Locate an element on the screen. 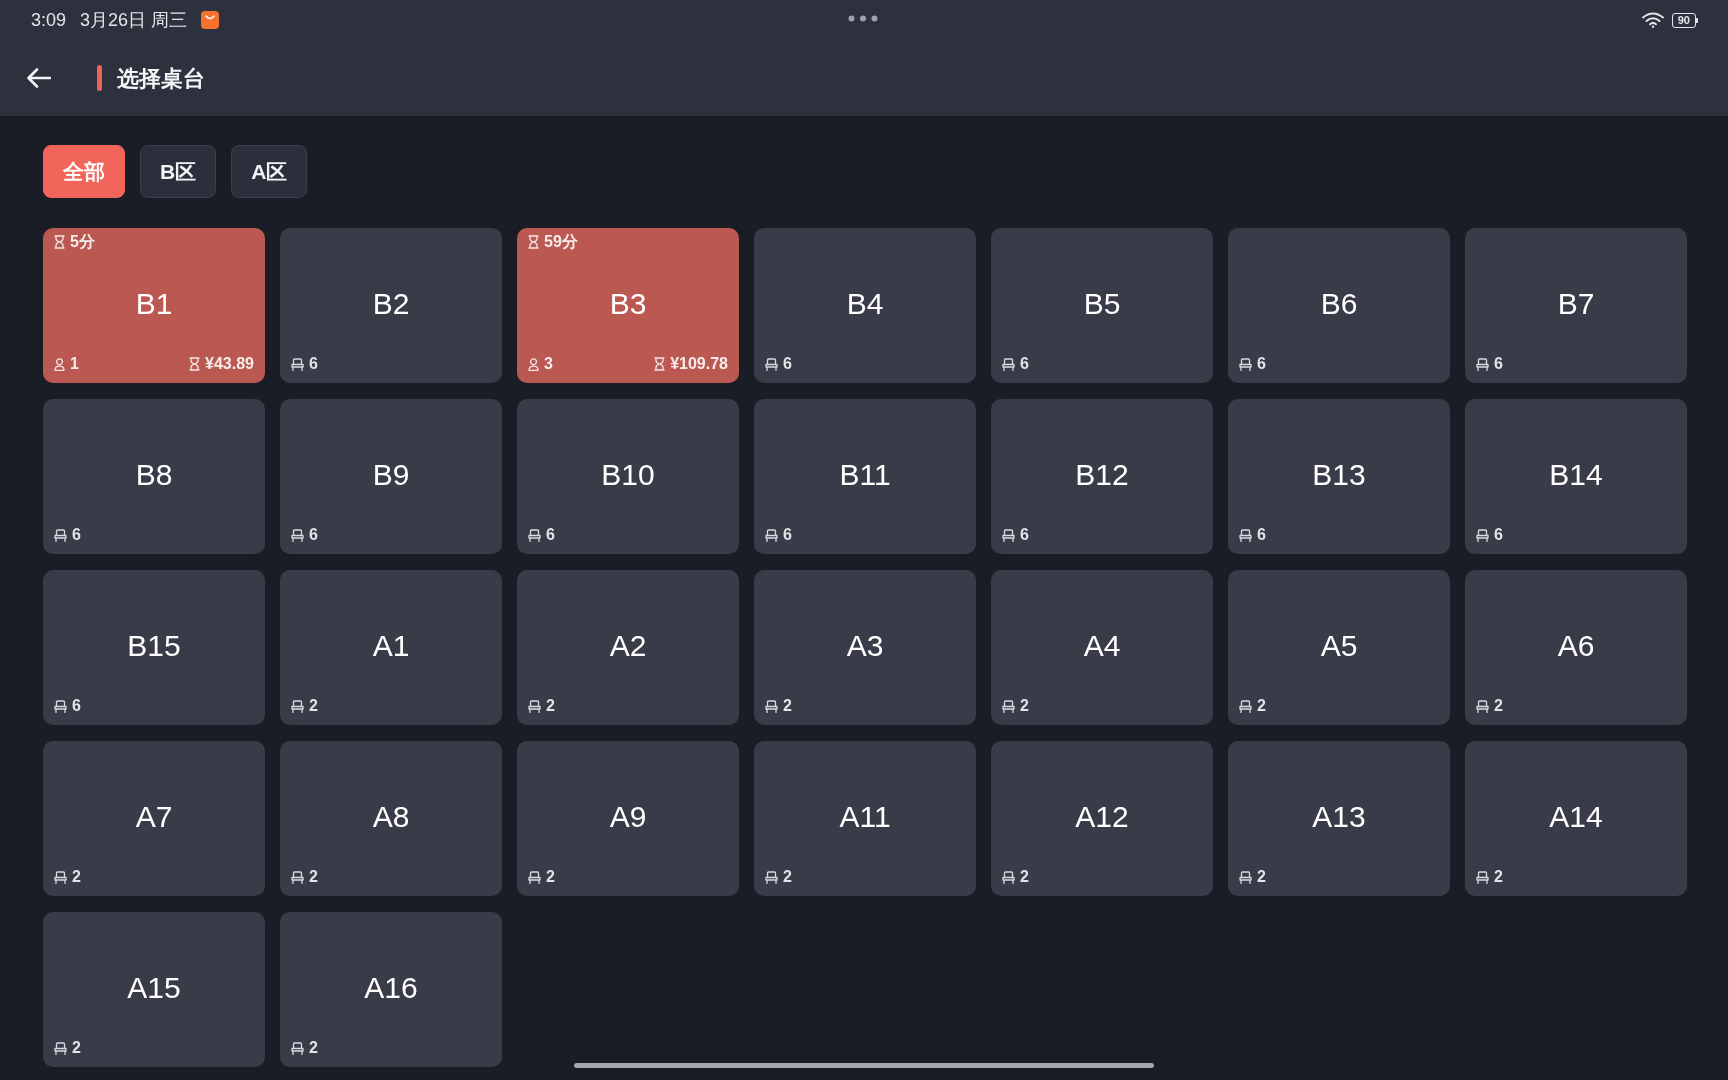 The height and width of the screenshot is (1080, 1728). table-name: B8 is located at coordinates (154, 474).